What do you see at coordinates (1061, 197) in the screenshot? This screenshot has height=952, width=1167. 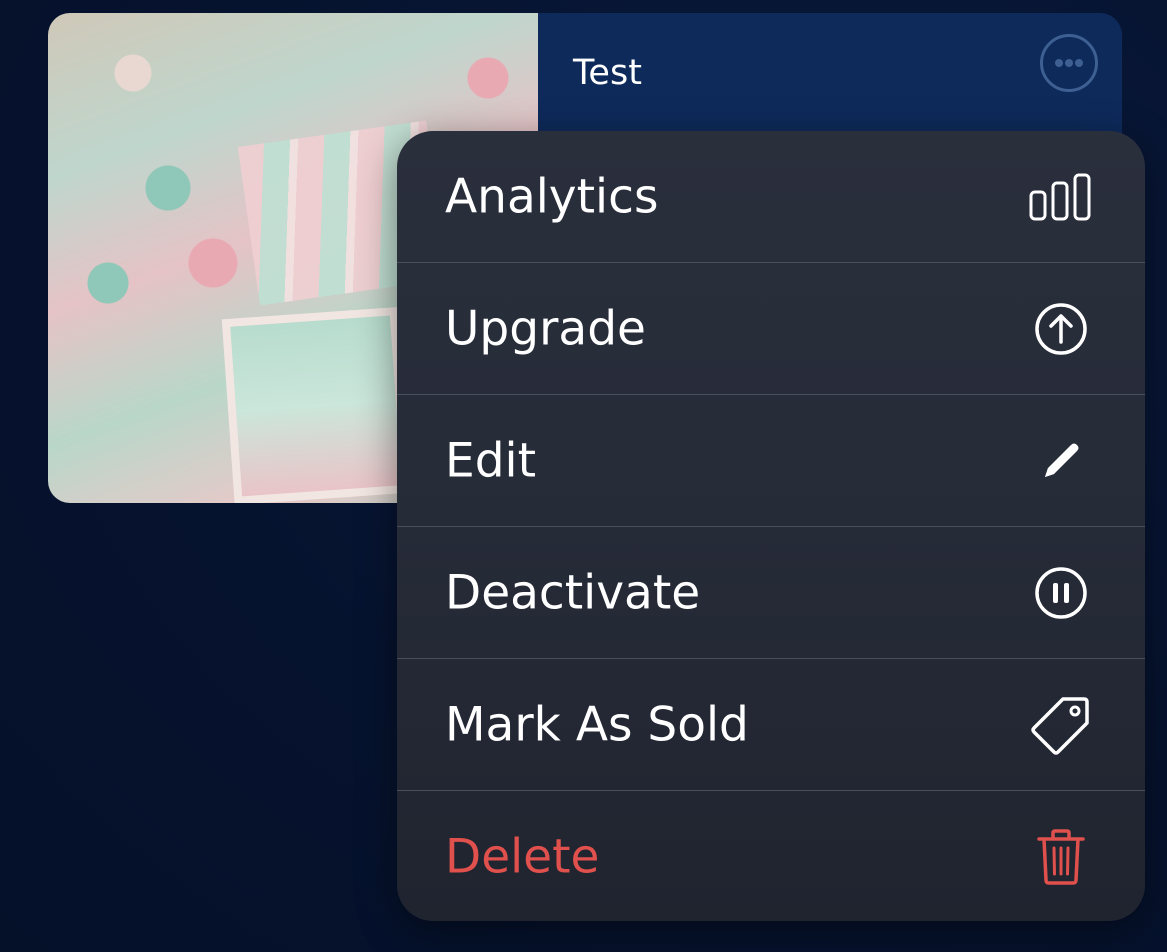 I see `bar-chart-icon` at bounding box center [1061, 197].